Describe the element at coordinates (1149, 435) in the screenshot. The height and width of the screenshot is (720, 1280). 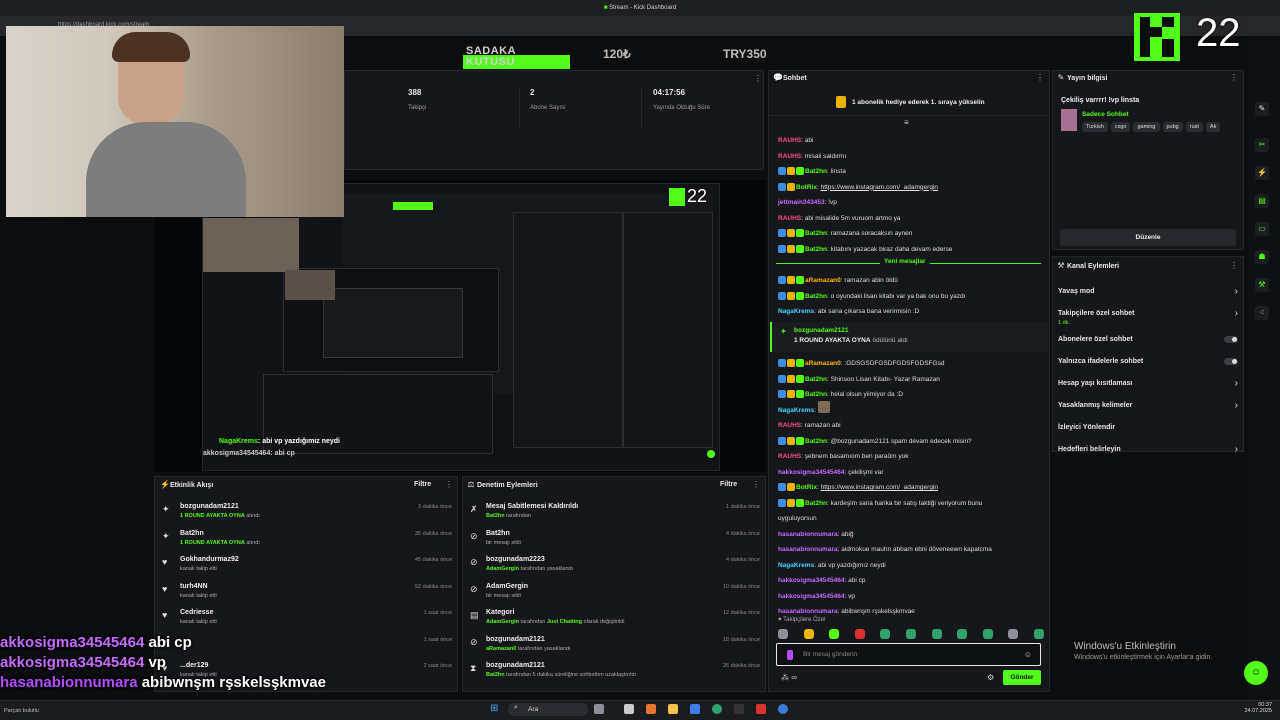
I see `channel-action-item: İzleyici Yönlendir` at that location.